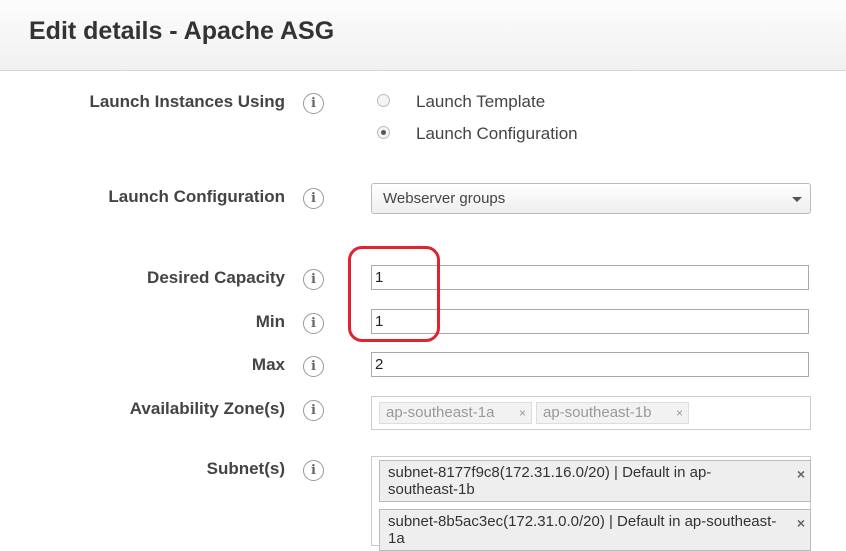 The height and width of the screenshot is (551, 846). Describe the element at coordinates (182, 31) in the screenshot. I see `dialog-title: Edit details - Apache ASG` at that location.